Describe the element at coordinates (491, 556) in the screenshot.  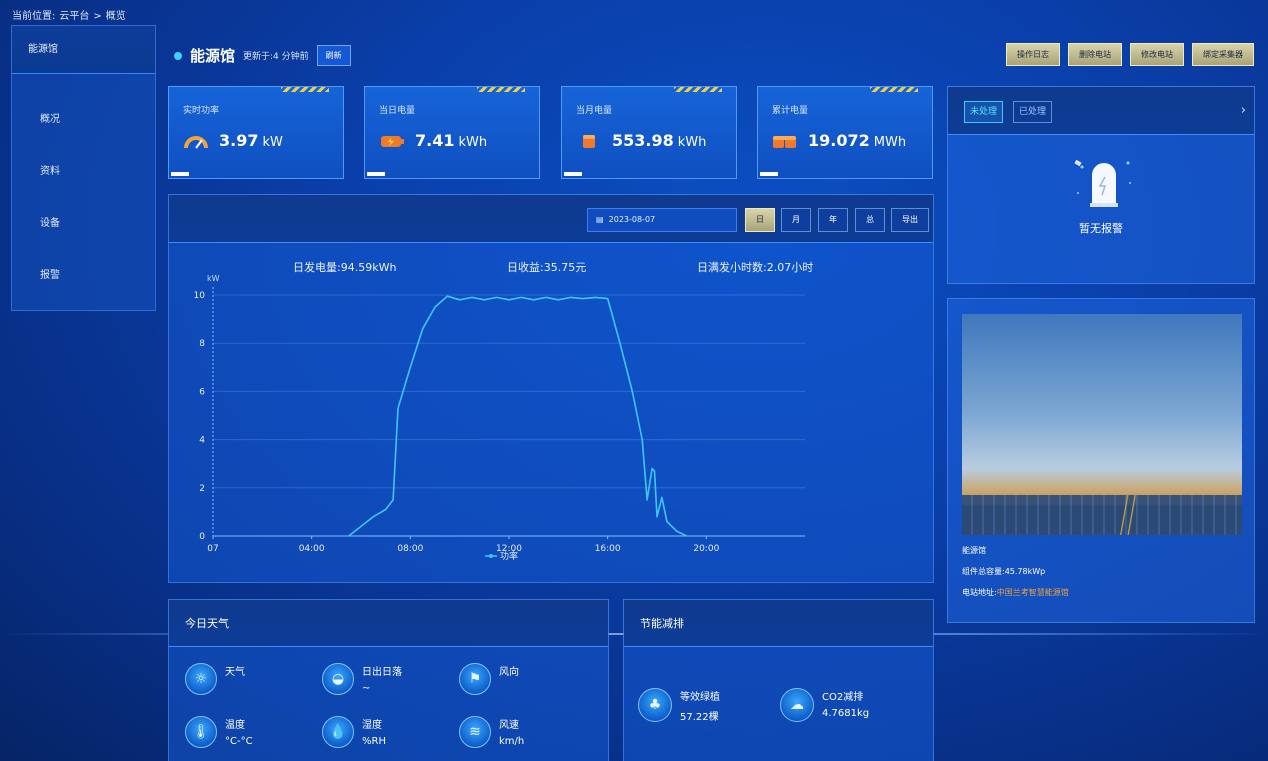
I see `legend-marker` at that location.